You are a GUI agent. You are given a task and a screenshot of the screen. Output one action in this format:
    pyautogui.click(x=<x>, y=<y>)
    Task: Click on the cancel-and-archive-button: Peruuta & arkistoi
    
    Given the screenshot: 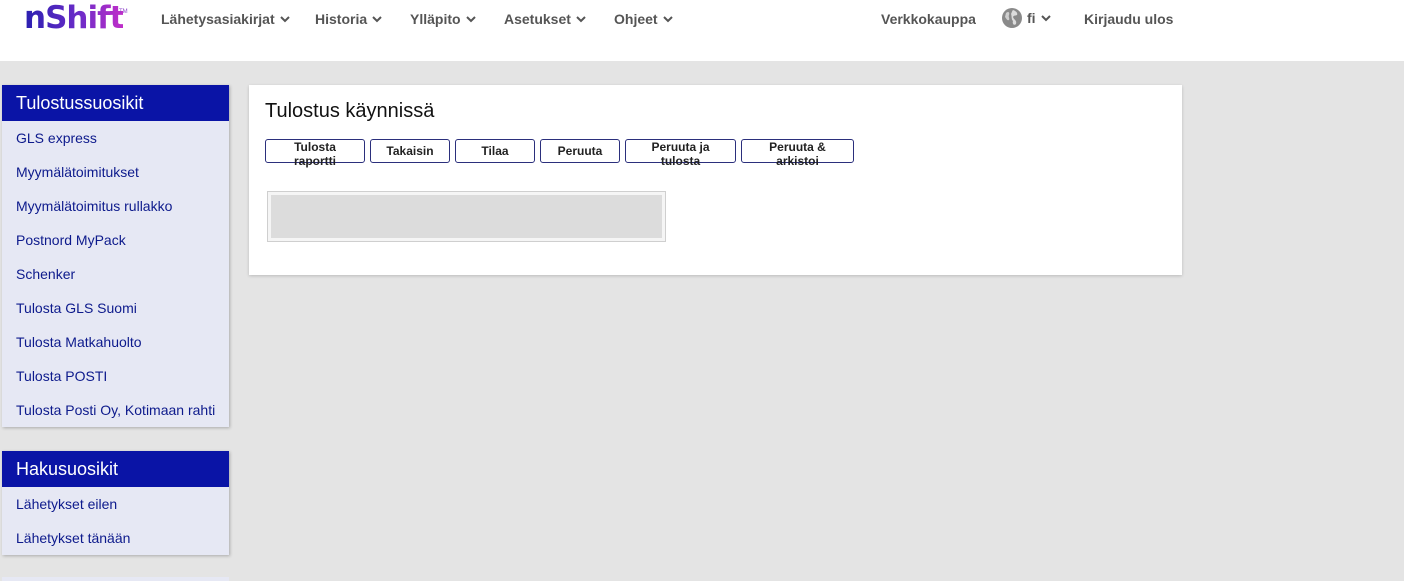 What is the action you would take?
    pyautogui.click(x=797, y=153)
    